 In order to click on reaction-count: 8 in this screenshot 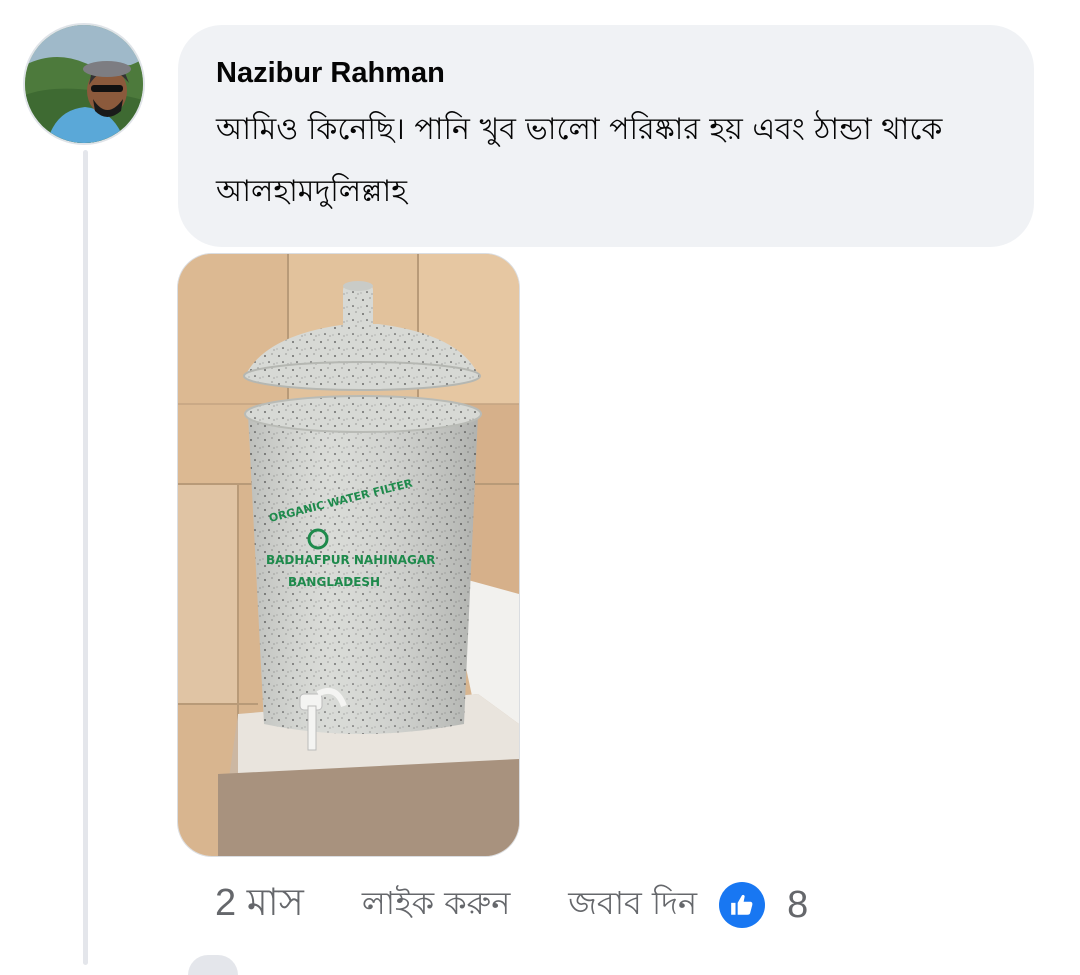, I will do `click(797, 905)`.